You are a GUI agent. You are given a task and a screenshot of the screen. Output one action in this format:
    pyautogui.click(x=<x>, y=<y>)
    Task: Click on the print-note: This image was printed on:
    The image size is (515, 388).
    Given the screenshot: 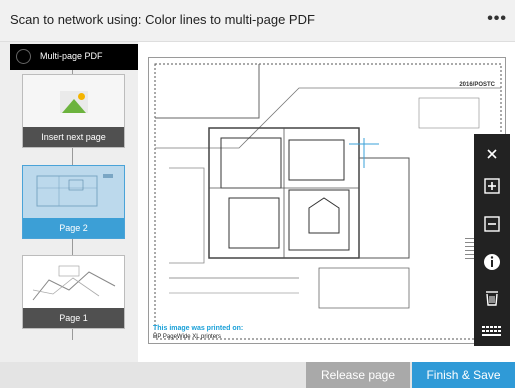 What is the action you would take?
    pyautogui.click(x=198, y=328)
    